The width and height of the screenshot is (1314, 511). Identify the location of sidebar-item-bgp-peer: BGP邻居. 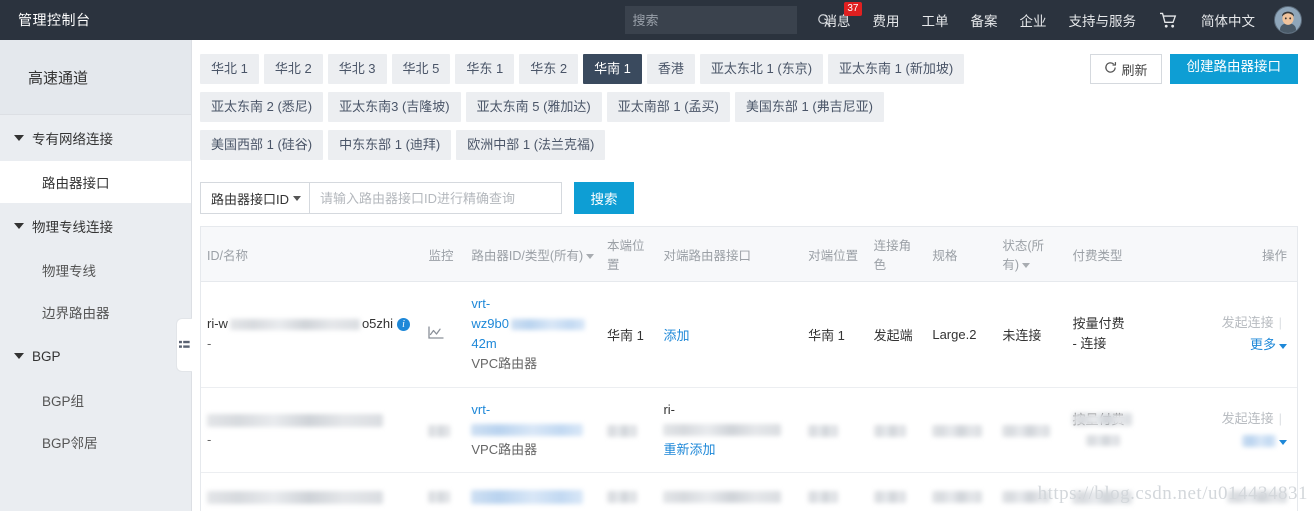
(95, 442).